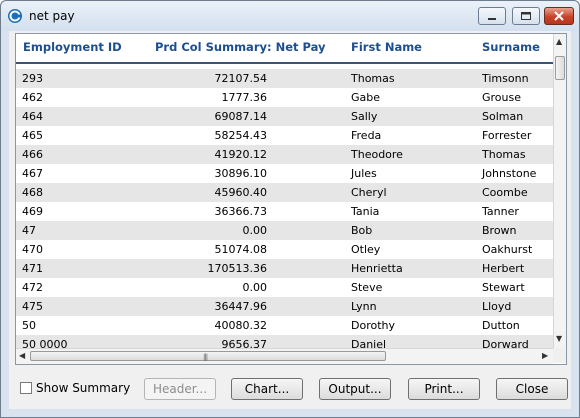  I want to click on title-bar: net pay, so click(290, 16).